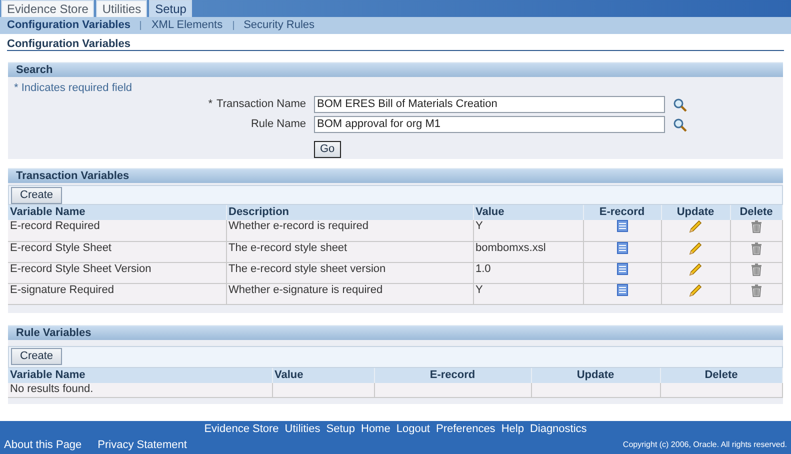 This screenshot has height=454, width=791. I want to click on table-cell: No results found., so click(140, 390).